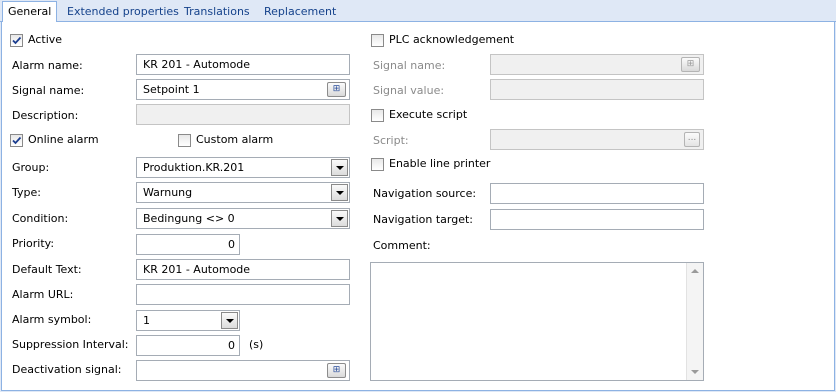 The height and width of the screenshot is (392, 836). What do you see at coordinates (428, 114) in the screenshot?
I see `execute-script-label: Execute script` at bounding box center [428, 114].